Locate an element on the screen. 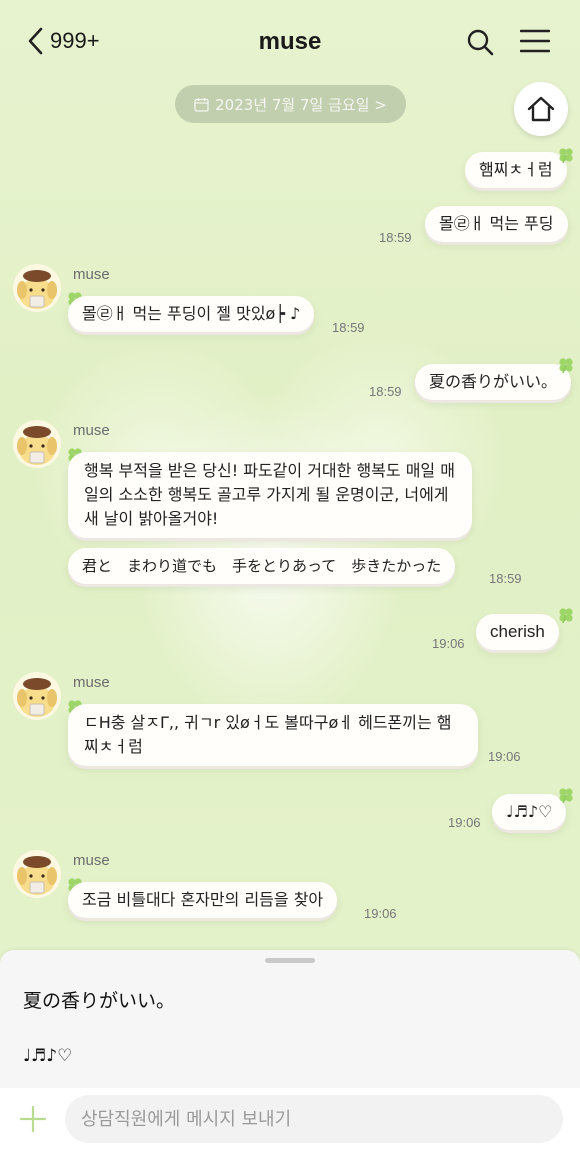  calendar-icon is located at coordinates (201, 104).